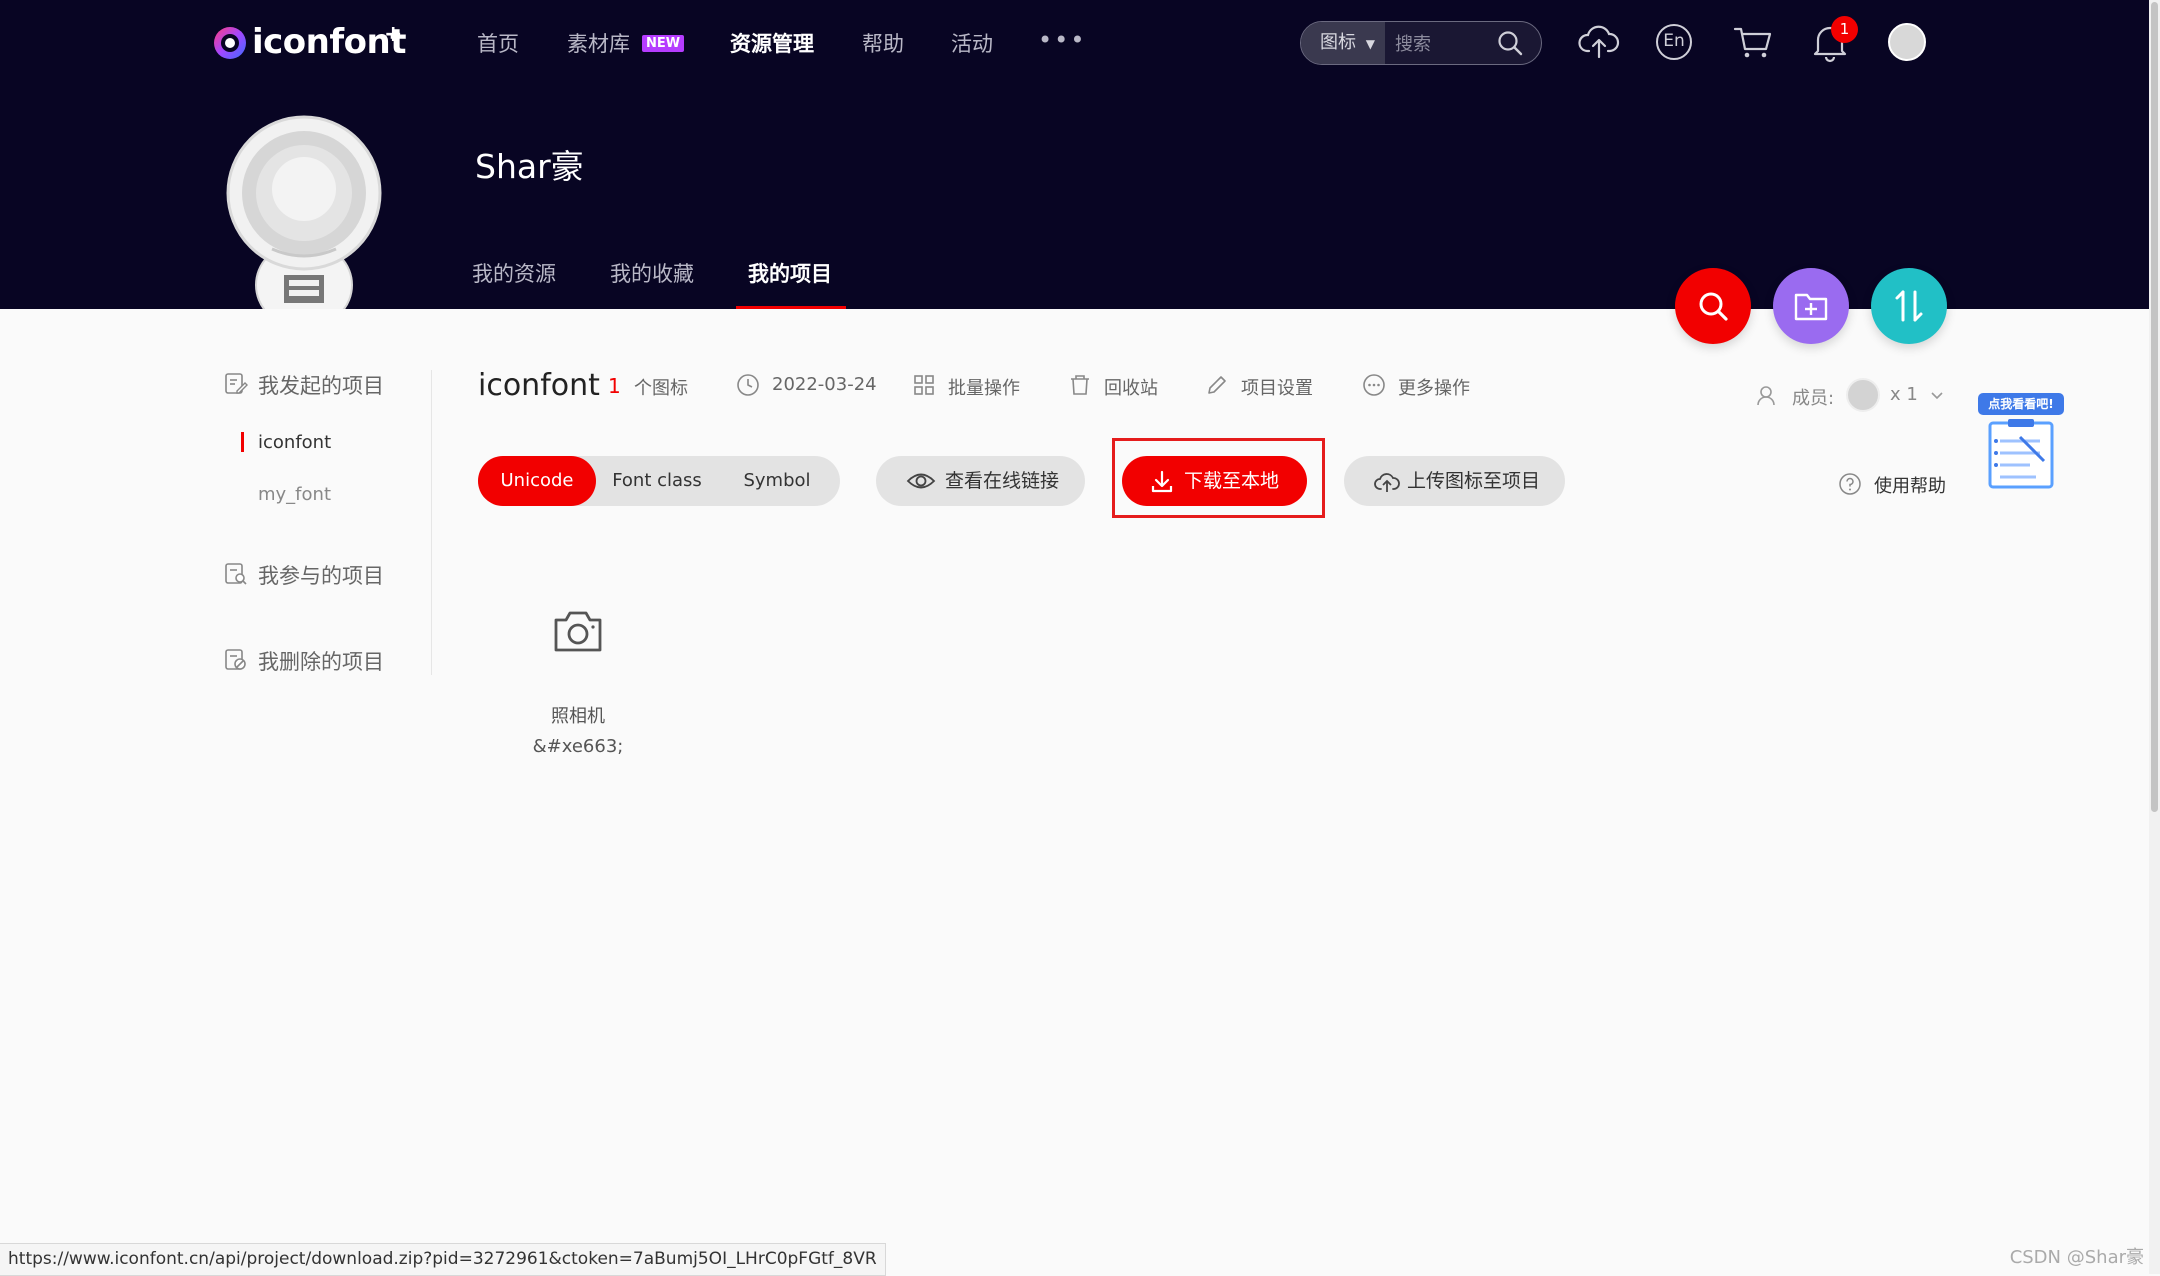 This screenshot has width=2160, height=1276. I want to click on nav-more: •••, so click(1062, 40).